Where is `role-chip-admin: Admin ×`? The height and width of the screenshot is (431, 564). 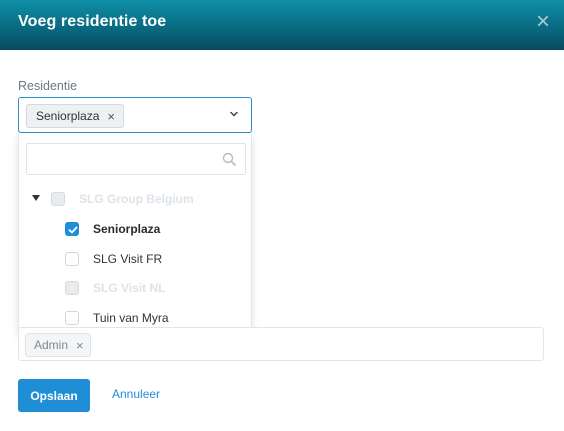
role-chip-admin: Admin × is located at coordinates (58, 345).